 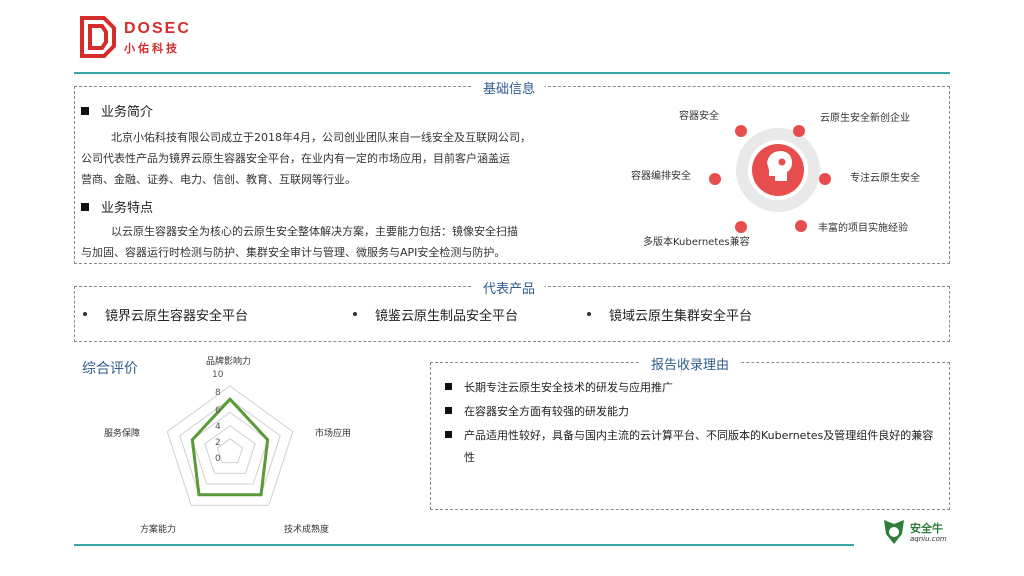 I want to click on company-logo: DOSEC 小佑科技, so click(x=138, y=38).